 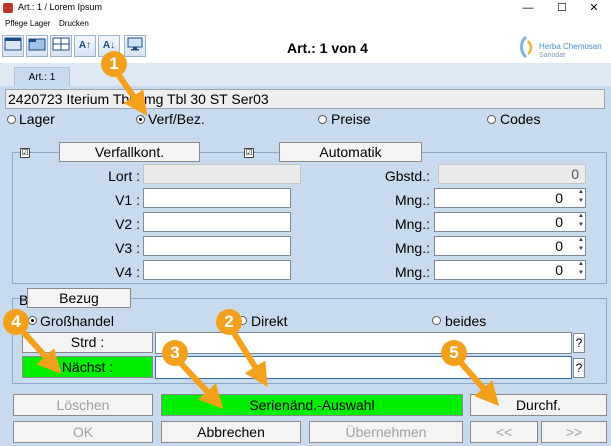 I want to click on callout-badge-4: 4, so click(x=16, y=322).